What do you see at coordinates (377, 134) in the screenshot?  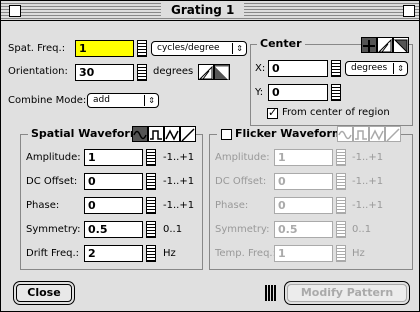 I see `flicker-triangle-wave-icon` at bounding box center [377, 134].